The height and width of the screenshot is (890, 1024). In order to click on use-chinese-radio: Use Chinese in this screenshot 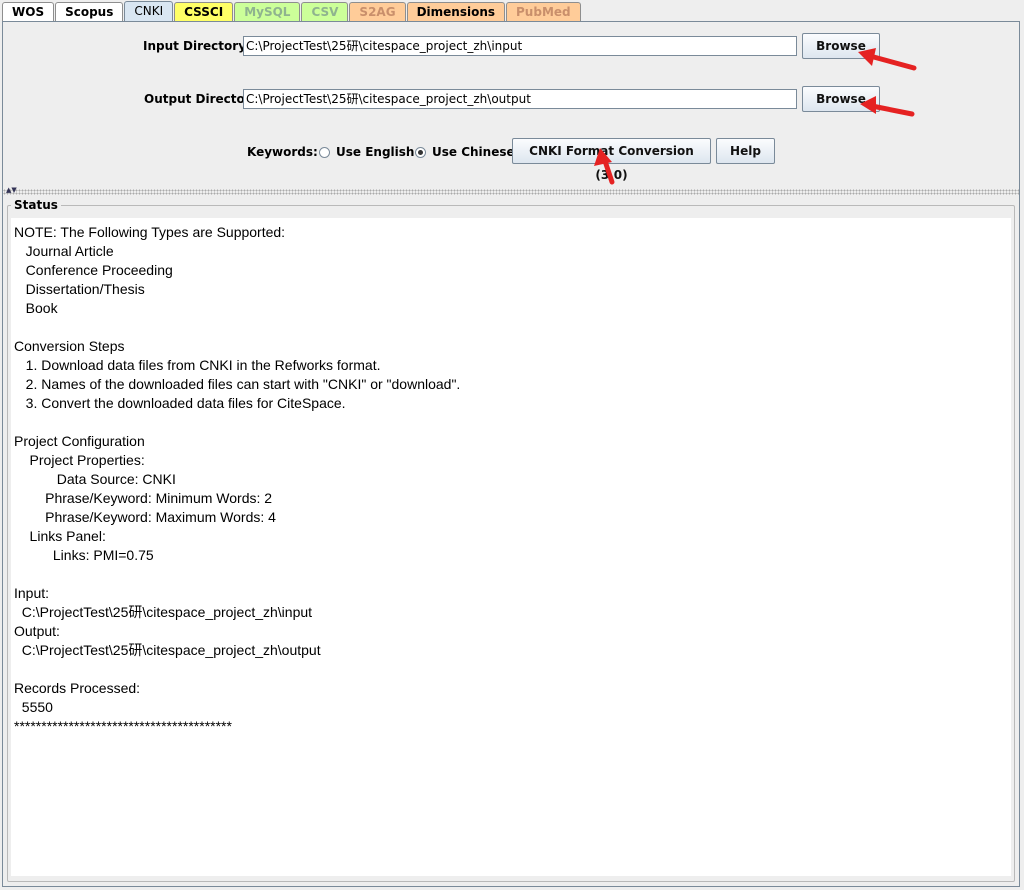, I will do `click(465, 152)`.